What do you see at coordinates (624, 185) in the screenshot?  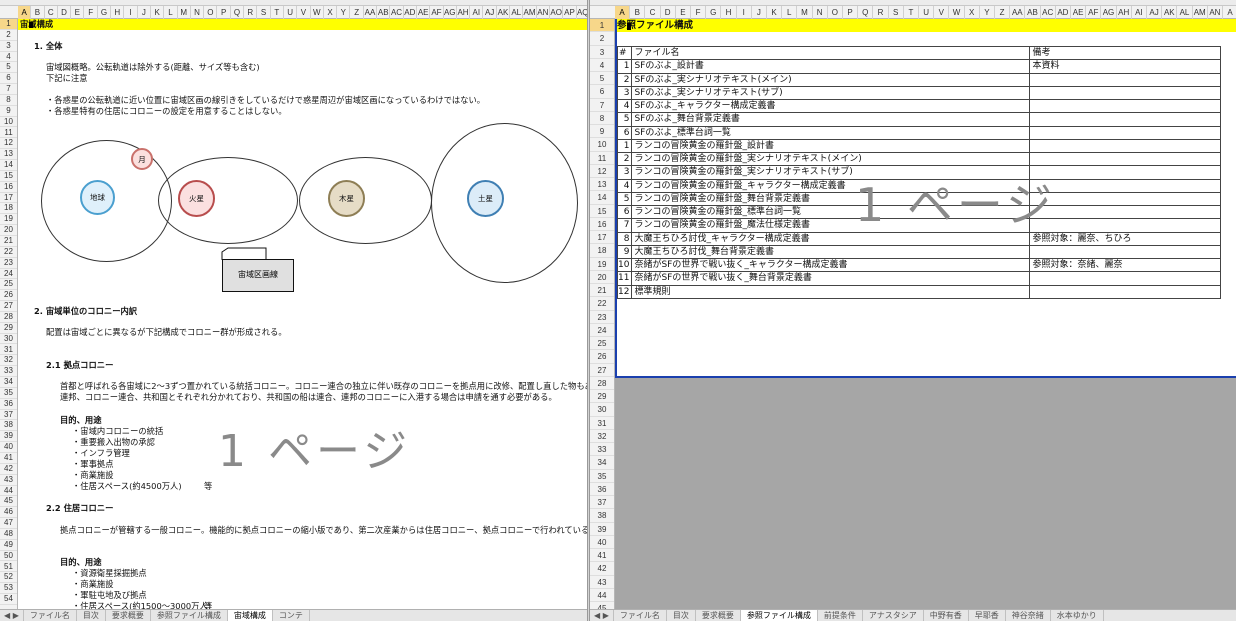 I see `file-number: 4` at bounding box center [624, 185].